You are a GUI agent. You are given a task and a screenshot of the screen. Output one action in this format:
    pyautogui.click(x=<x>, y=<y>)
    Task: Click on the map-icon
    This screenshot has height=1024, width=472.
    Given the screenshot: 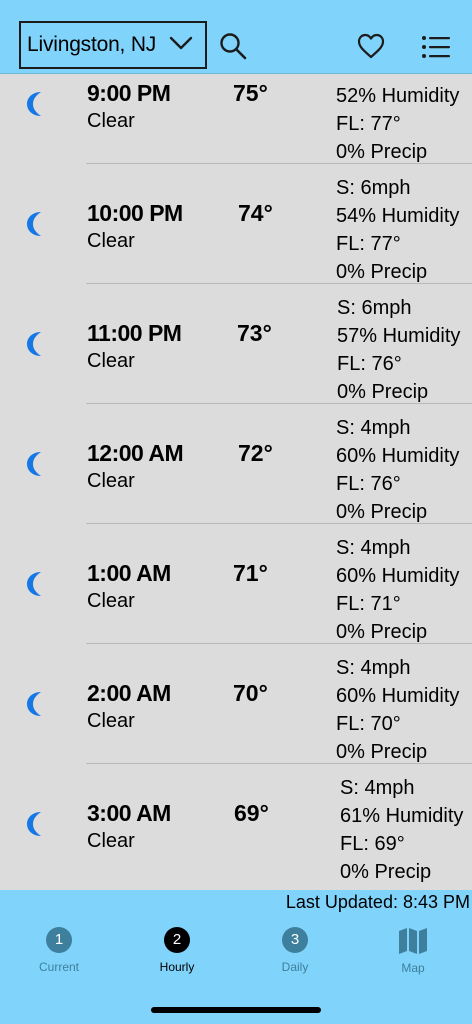 What is the action you would take?
    pyautogui.click(x=413, y=941)
    